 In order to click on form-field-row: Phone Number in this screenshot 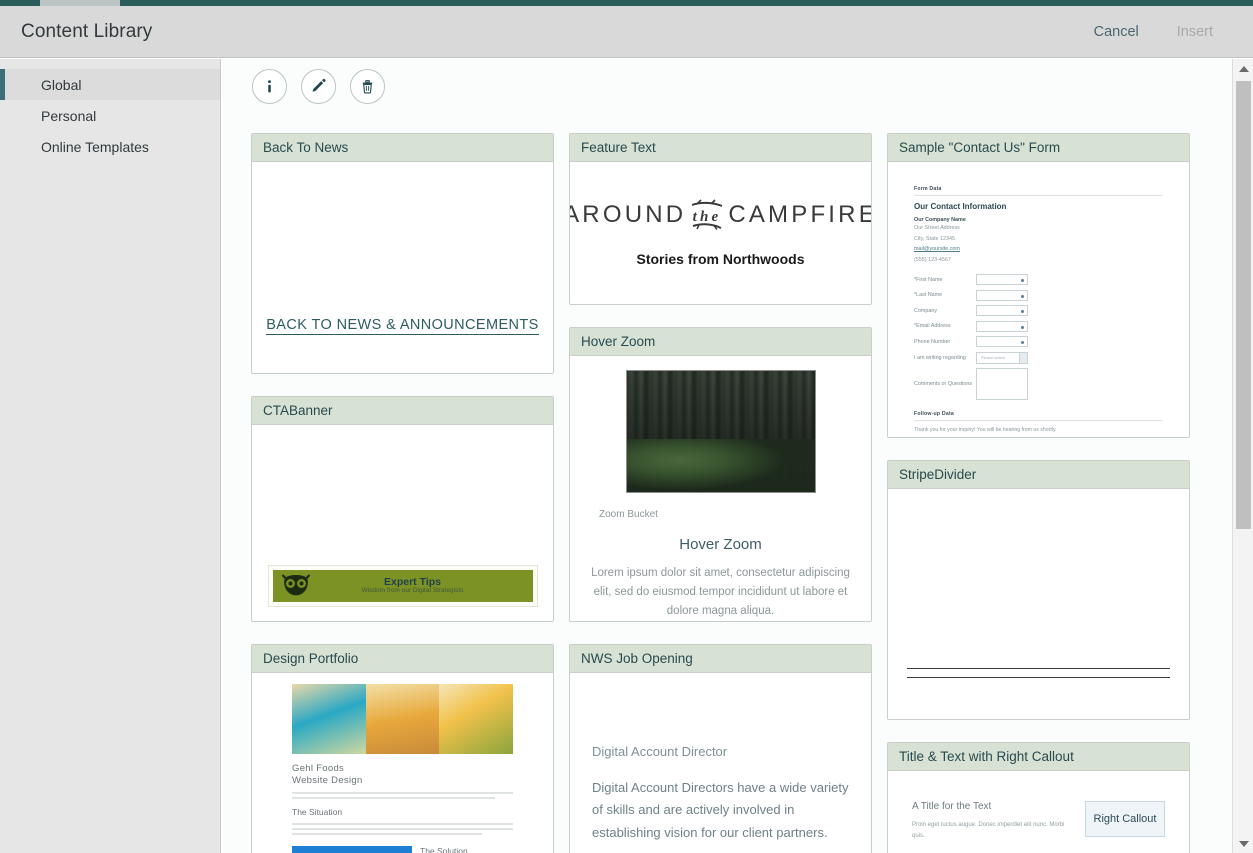, I will do `click(1038, 342)`.